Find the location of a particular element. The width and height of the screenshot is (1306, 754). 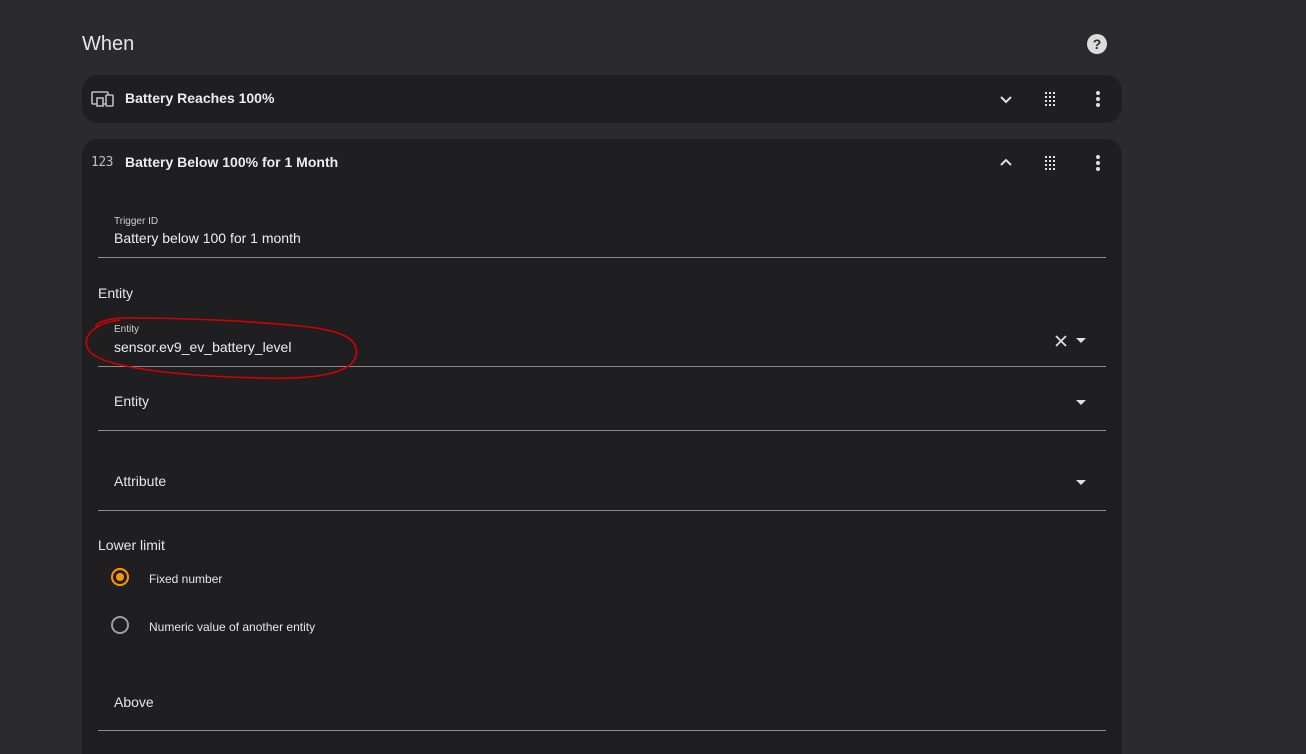

entity-picker-add: Entity is located at coordinates (602, 399).